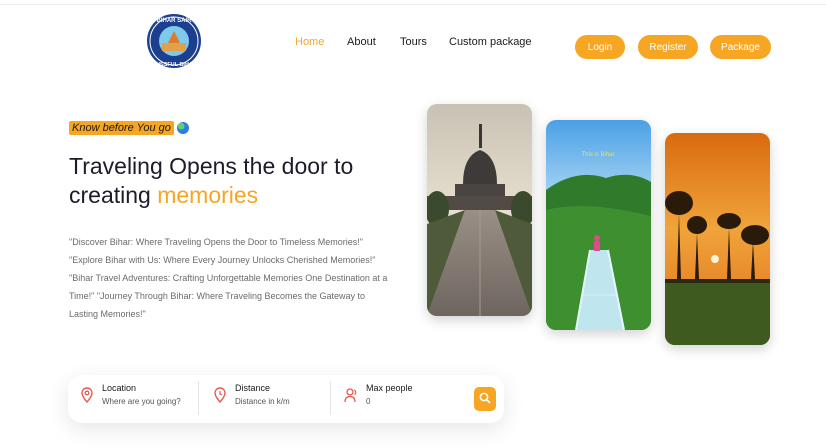  I want to click on nav-custom-package: Custom package, so click(490, 42).